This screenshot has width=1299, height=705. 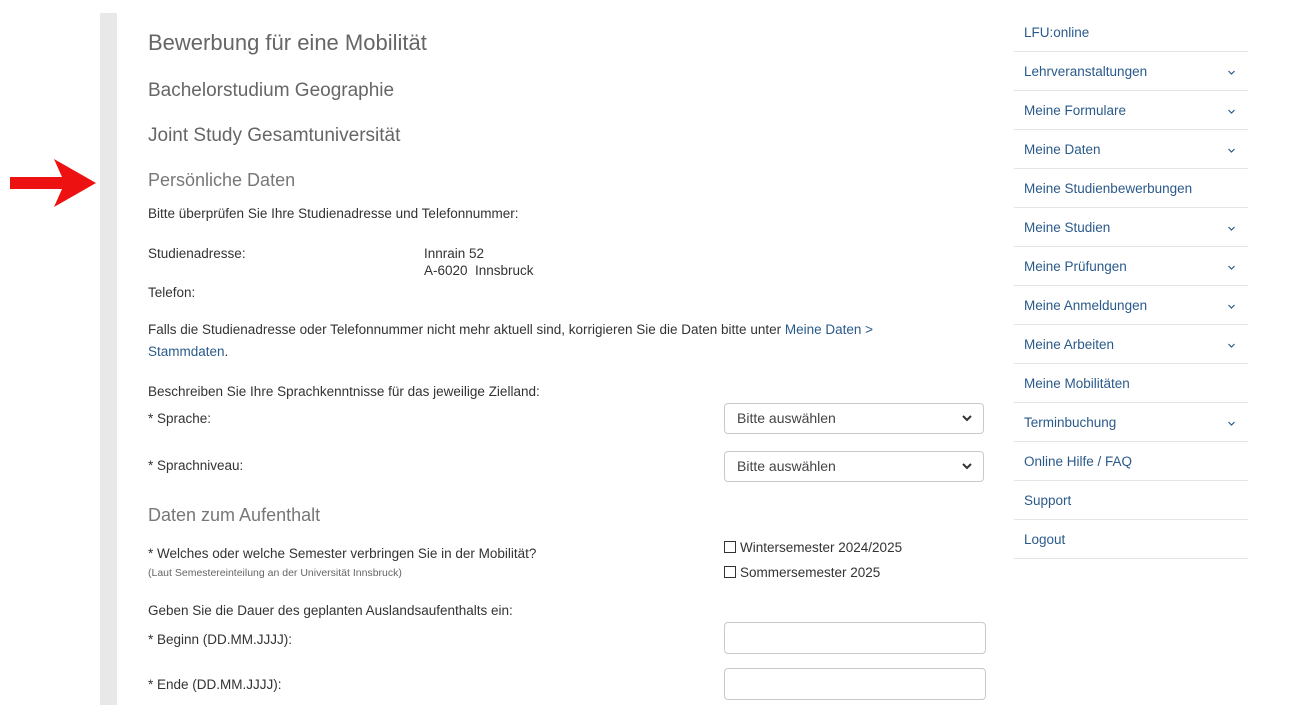 I want to click on sidebar-item-meine-daten: Meine Daten, so click(x=1131, y=149).